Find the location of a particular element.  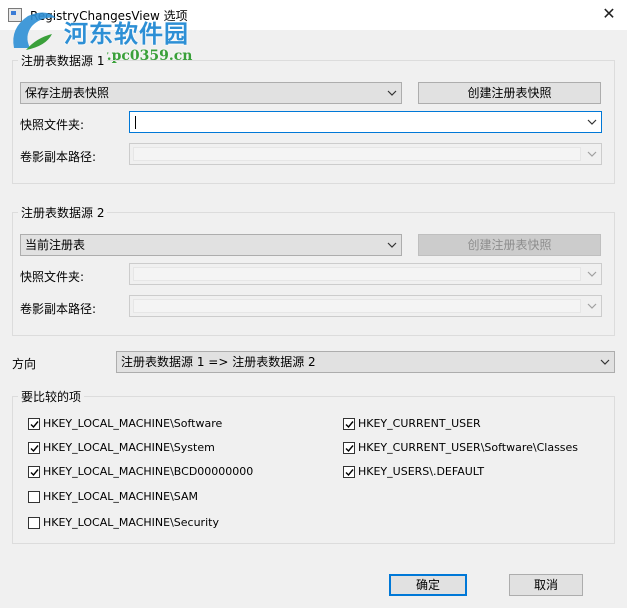

direction-select: 注册表数据源 1 => 注册表数据源 2 is located at coordinates (365, 362).